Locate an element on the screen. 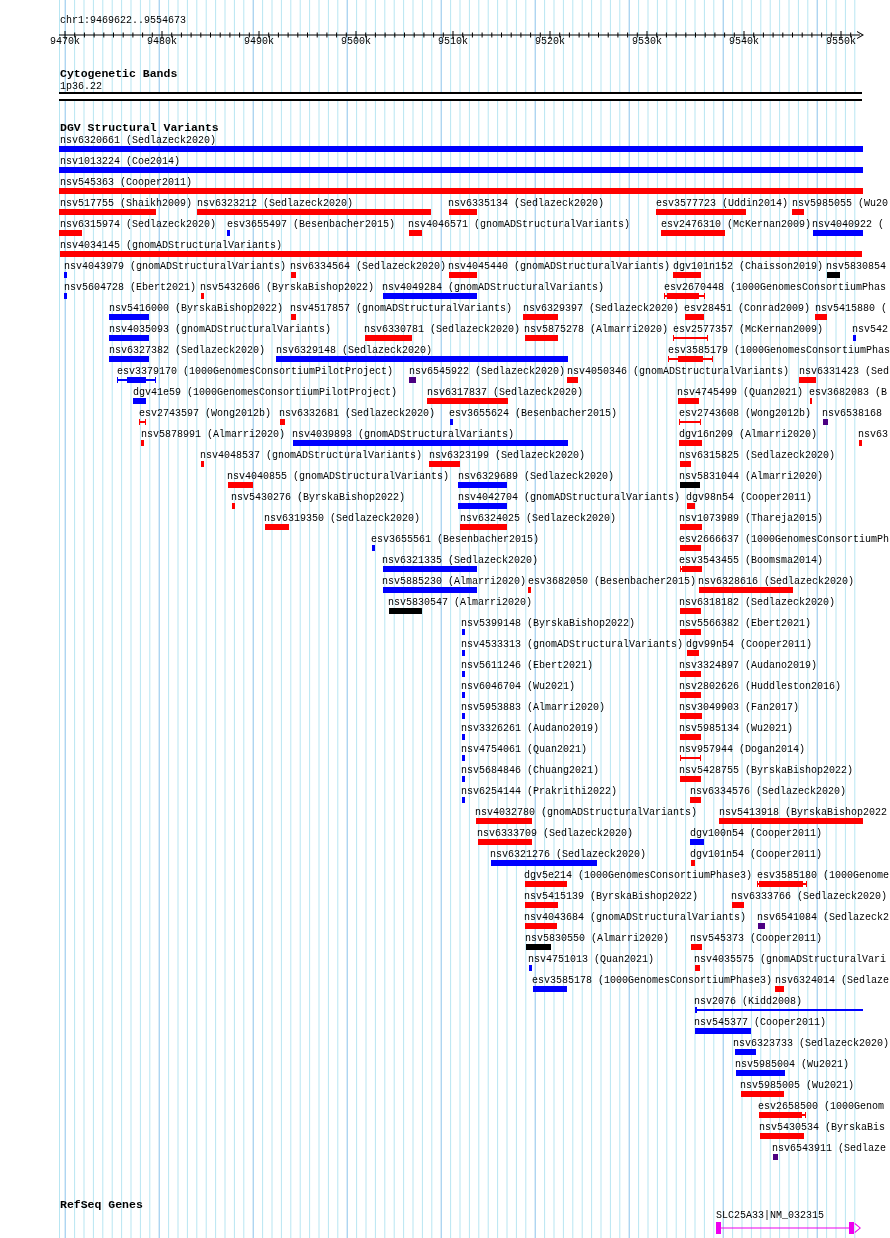 This screenshot has width=890, height=1238. gene-model is located at coordinates (788, 1228).